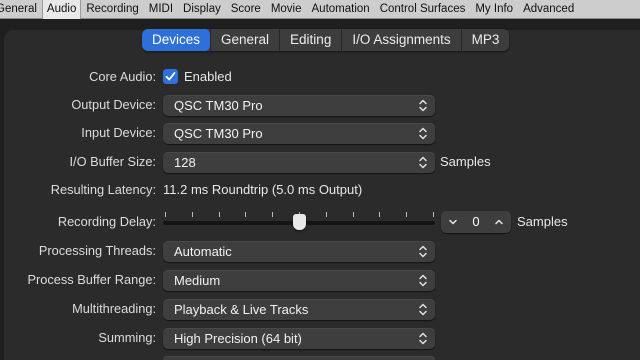  I want to click on output-device-value: QSC TM30 Pro, so click(218, 105).